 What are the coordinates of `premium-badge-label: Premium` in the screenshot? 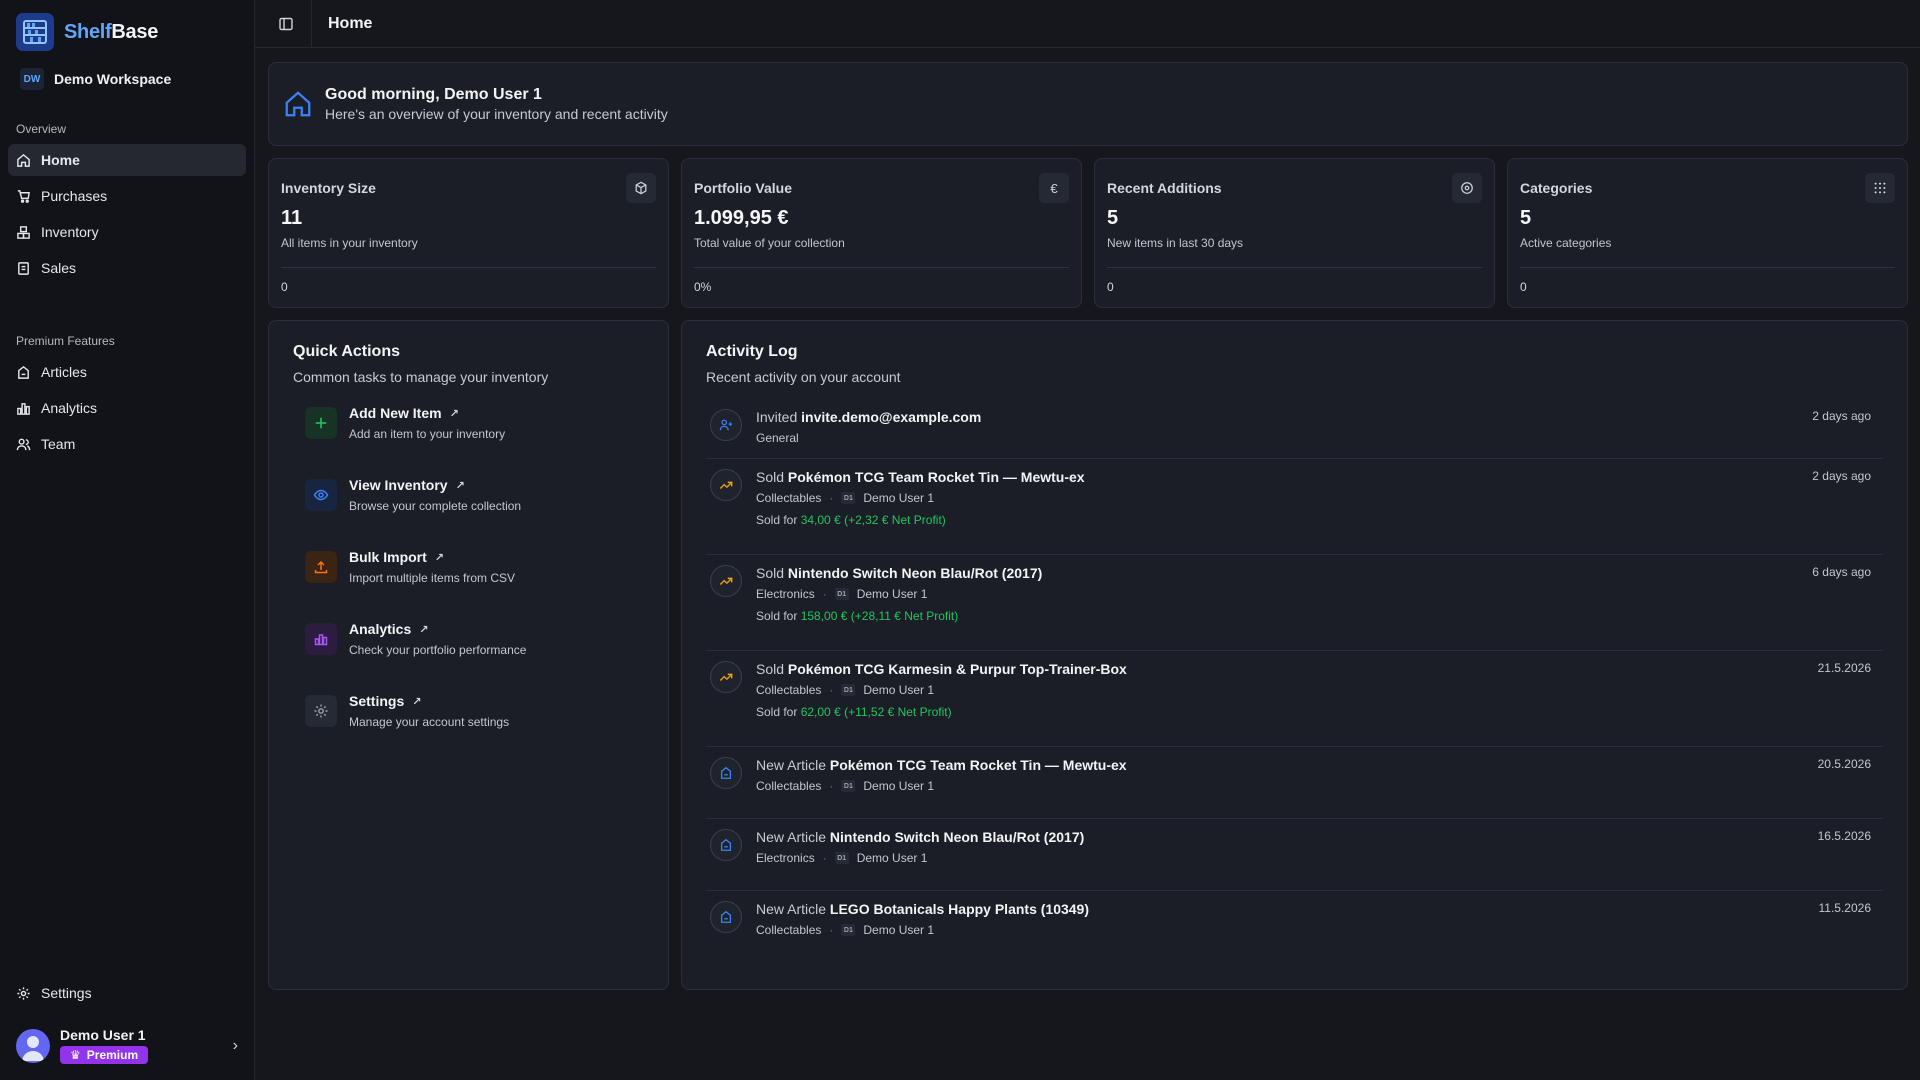 It's located at (112, 1055).